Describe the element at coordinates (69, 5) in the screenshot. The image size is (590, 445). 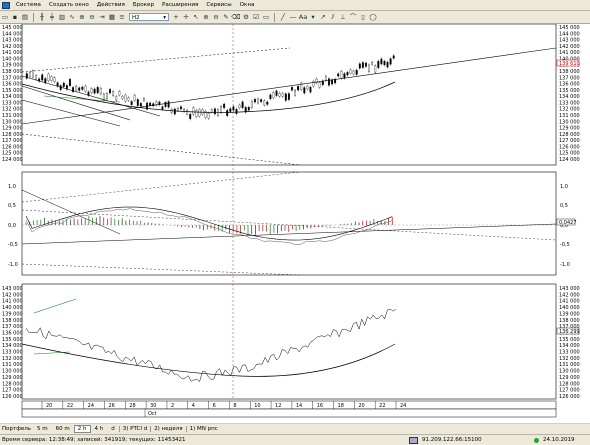
I see `menu-new-window: Создать окно` at that location.